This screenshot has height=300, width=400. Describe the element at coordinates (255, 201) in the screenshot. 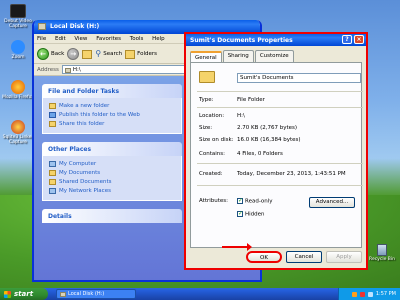

I see `readonly-checkbox: Read-only` at that location.